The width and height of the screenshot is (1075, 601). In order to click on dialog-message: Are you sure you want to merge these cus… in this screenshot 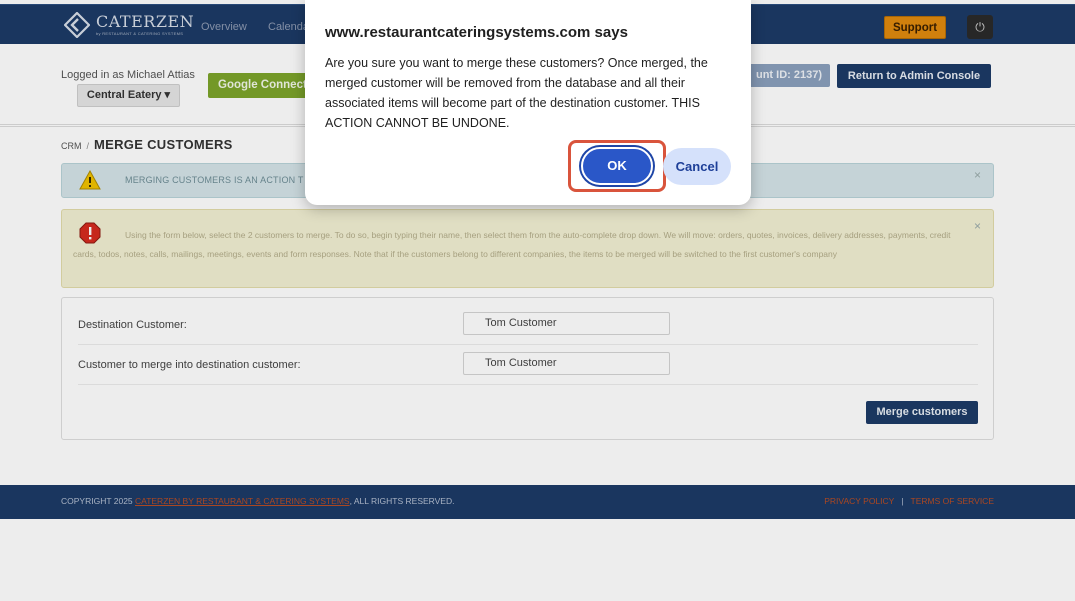, I will do `click(516, 93)`.